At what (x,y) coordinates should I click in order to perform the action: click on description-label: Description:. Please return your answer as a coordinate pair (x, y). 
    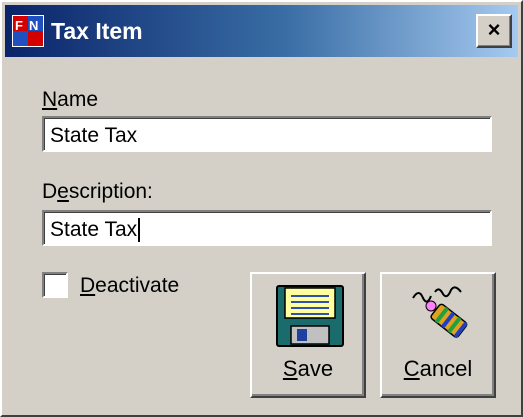
    Looking at the image, I should click on (97, 191).